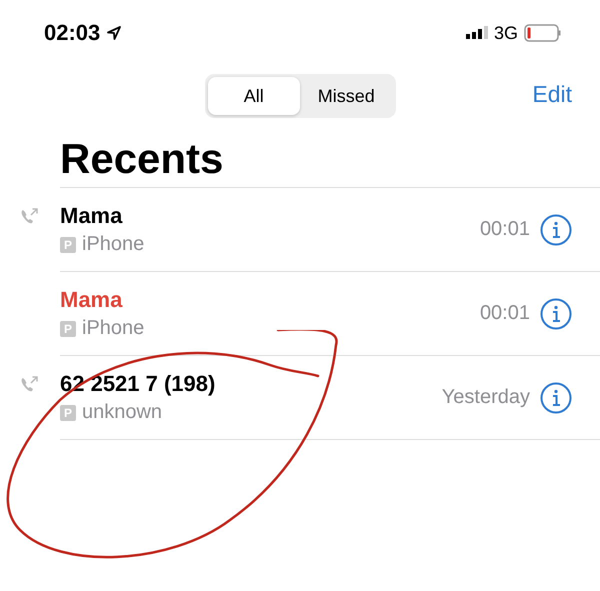 The image size is (600, 591). Describe the element at coordinates (114, 33) in the screenshot. I see `location-arrow-icon` at that location.